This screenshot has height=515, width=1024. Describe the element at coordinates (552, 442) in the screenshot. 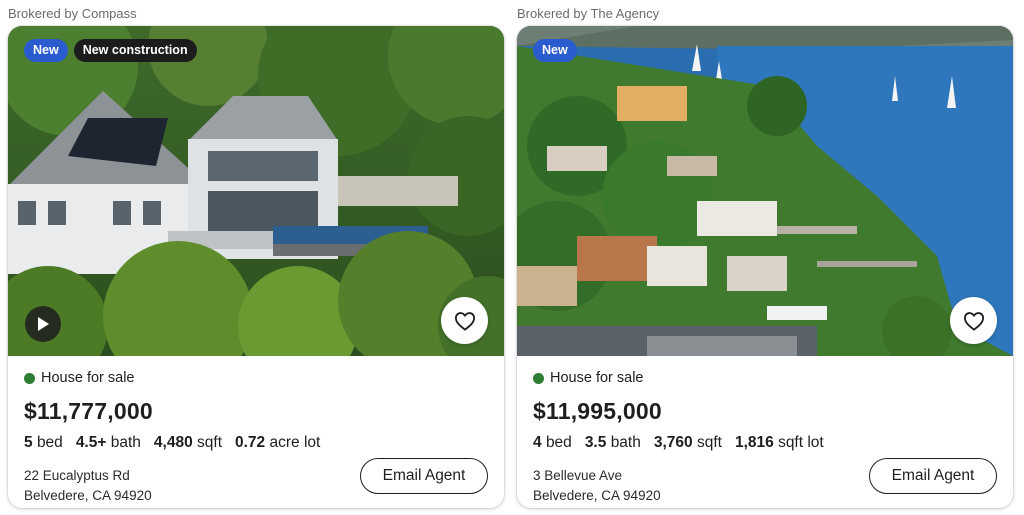

I see `beds-spec: 4 bed` at that location.